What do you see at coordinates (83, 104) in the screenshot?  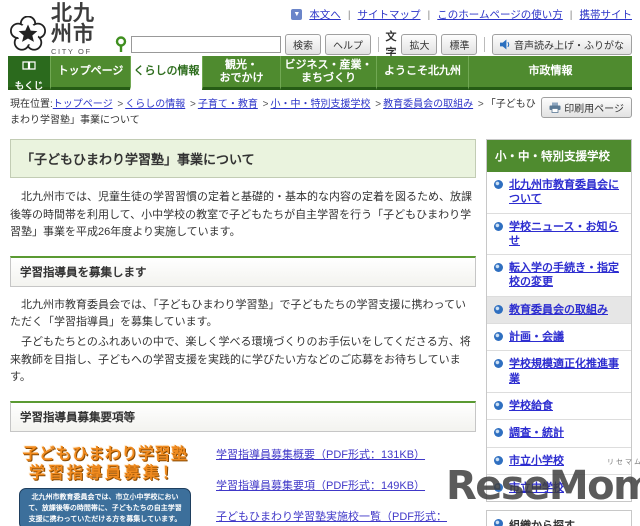 I see `breadcrumb-link-top: トップページ` at bounding box center [83, 104].